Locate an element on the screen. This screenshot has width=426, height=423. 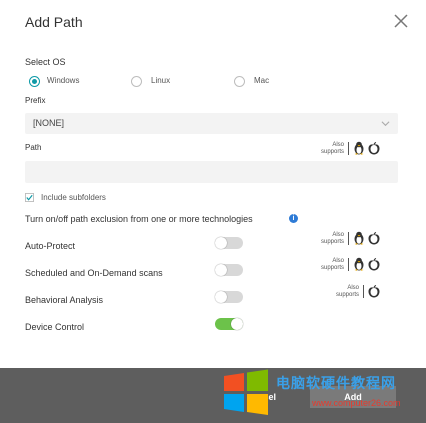
path-label: Path is located at coordinates (33, 147).